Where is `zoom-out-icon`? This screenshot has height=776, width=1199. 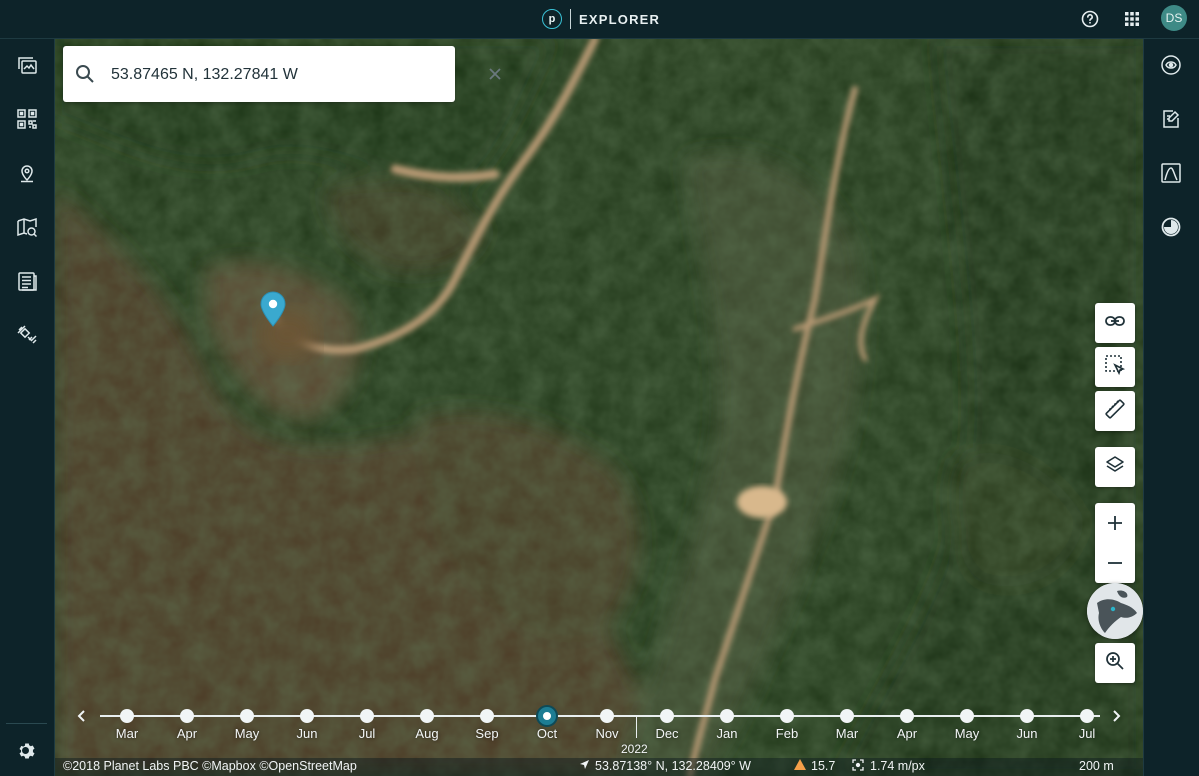
zoom-out-icon is located at coordinates (1115, 563).